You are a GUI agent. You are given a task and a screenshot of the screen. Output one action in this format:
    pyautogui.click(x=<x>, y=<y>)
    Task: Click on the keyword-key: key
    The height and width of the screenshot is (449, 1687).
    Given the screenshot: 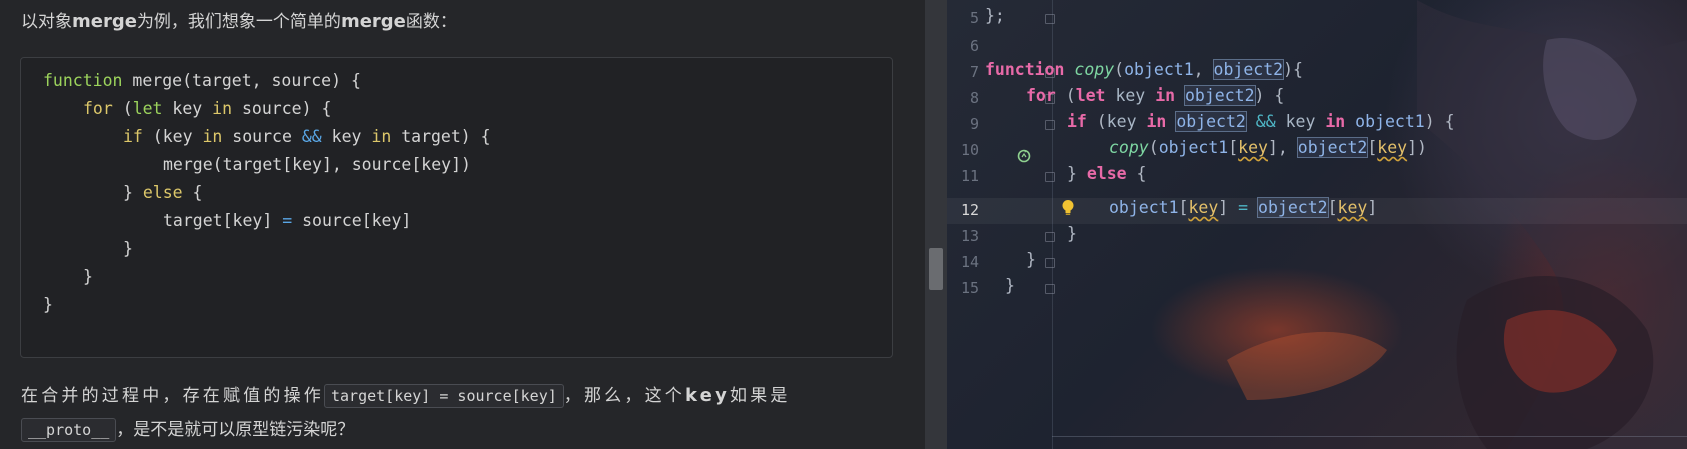 What is the action you would take?
    pyautogui.click(x=707, y=395)
    